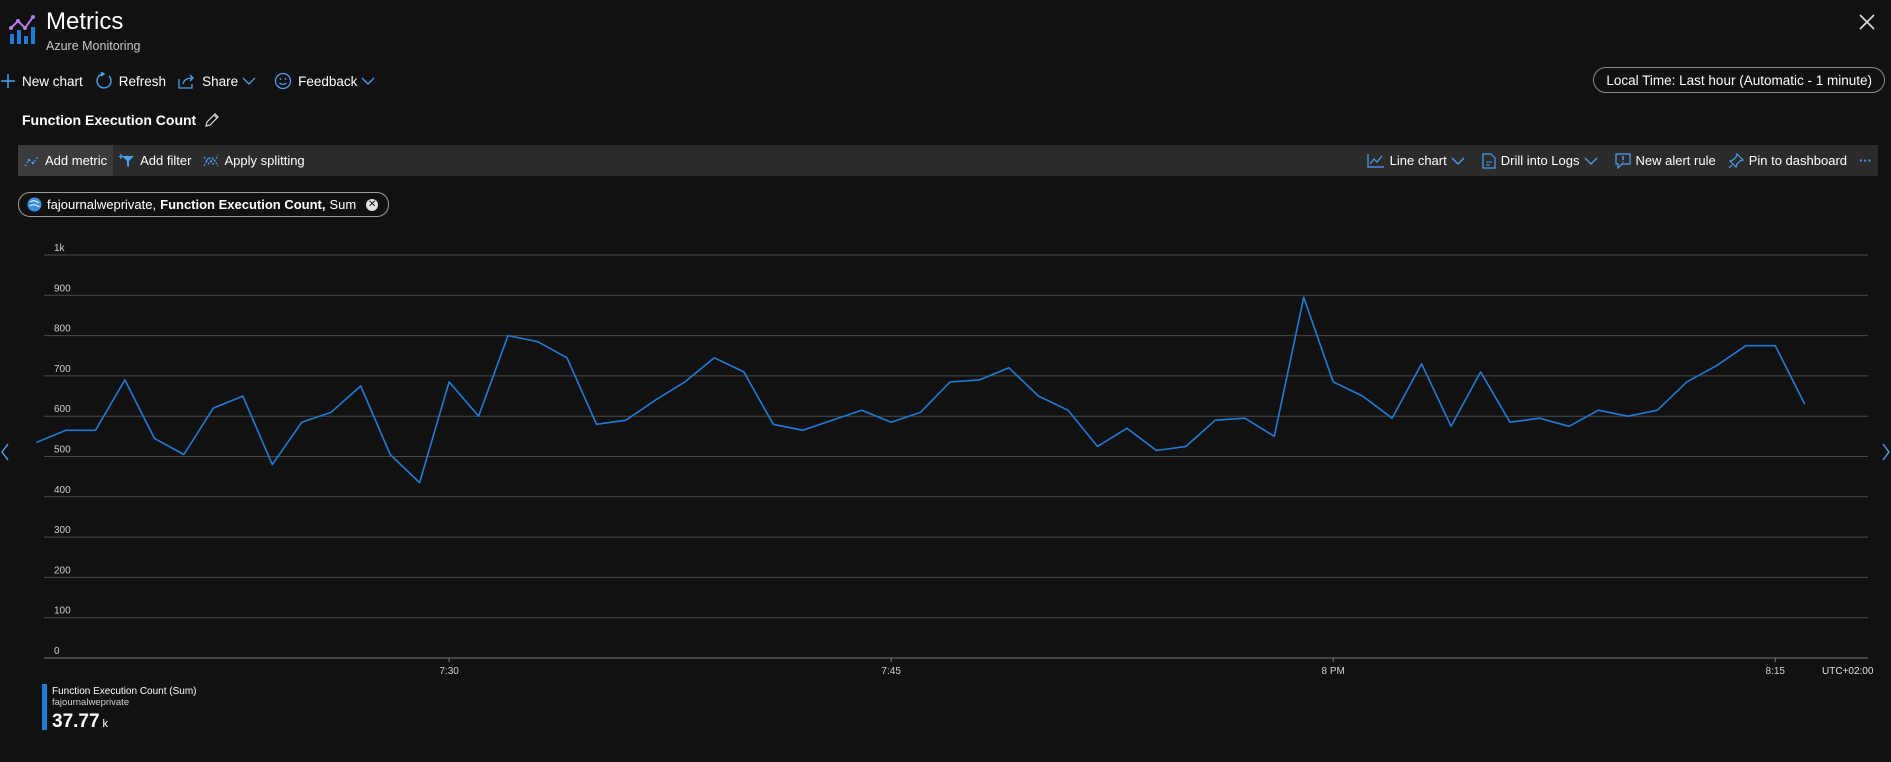 The height and width of the screenshot is (762, 1891). Describe the element at coordinates (62, 450) in the screenshot. I see `y-tick-label: 500` at that location.